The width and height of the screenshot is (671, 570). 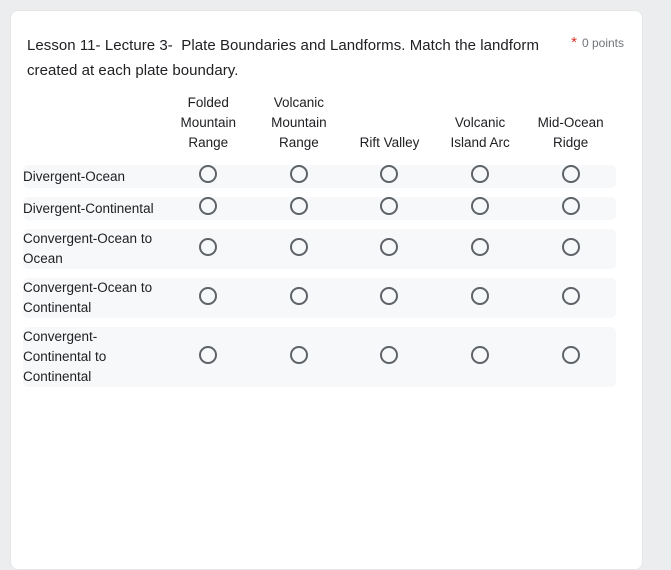 I want to click on radio-cell-r1-c2, so click(x=389, y=208).